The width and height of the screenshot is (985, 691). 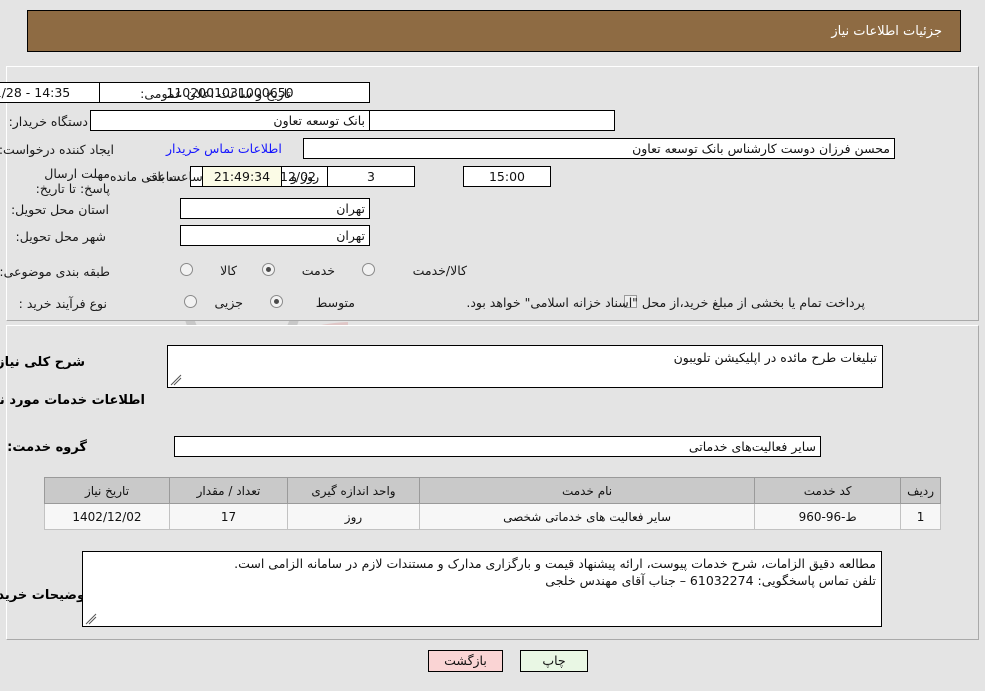 I want to click on buyer-org-field: بانک توسعه تعاون, so click(x=230, y=120).